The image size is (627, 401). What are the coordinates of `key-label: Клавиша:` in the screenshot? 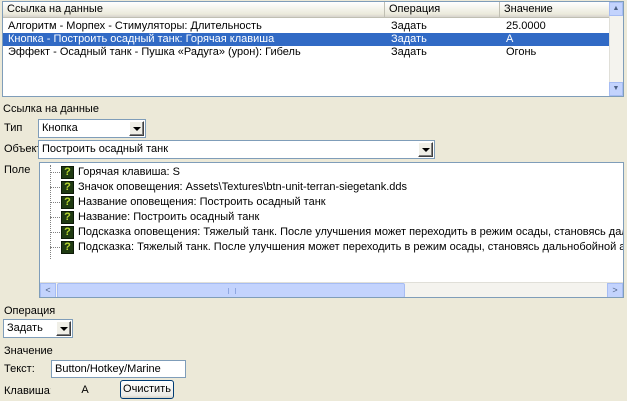 It's located at (28, 391).